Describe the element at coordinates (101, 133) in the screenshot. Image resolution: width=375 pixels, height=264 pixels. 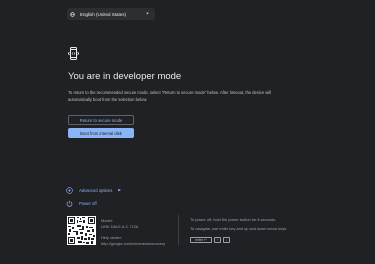
I see `boot-from-internal-disk-button: Boot from internal disk` at that location.